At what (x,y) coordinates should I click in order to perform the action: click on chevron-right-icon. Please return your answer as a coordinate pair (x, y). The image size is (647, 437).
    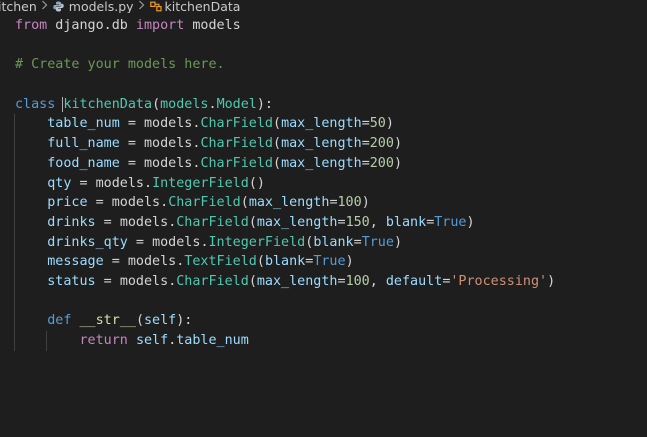
    Looking at the image, I should click on (141, 6).